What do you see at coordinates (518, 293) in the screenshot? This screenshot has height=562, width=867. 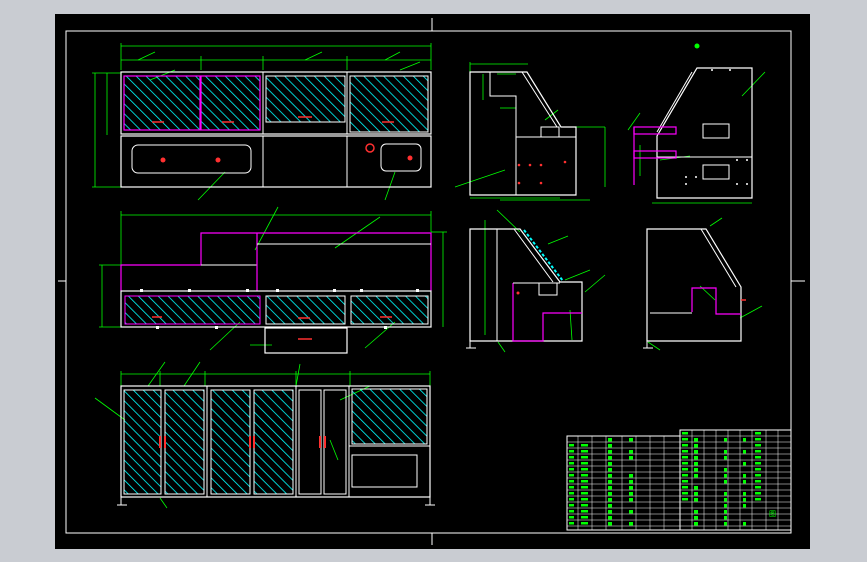 I see `fastener-mark` at bounding box center [518, 293].